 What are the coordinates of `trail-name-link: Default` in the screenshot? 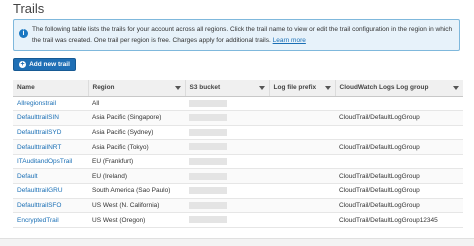 It's located at (27, 176).